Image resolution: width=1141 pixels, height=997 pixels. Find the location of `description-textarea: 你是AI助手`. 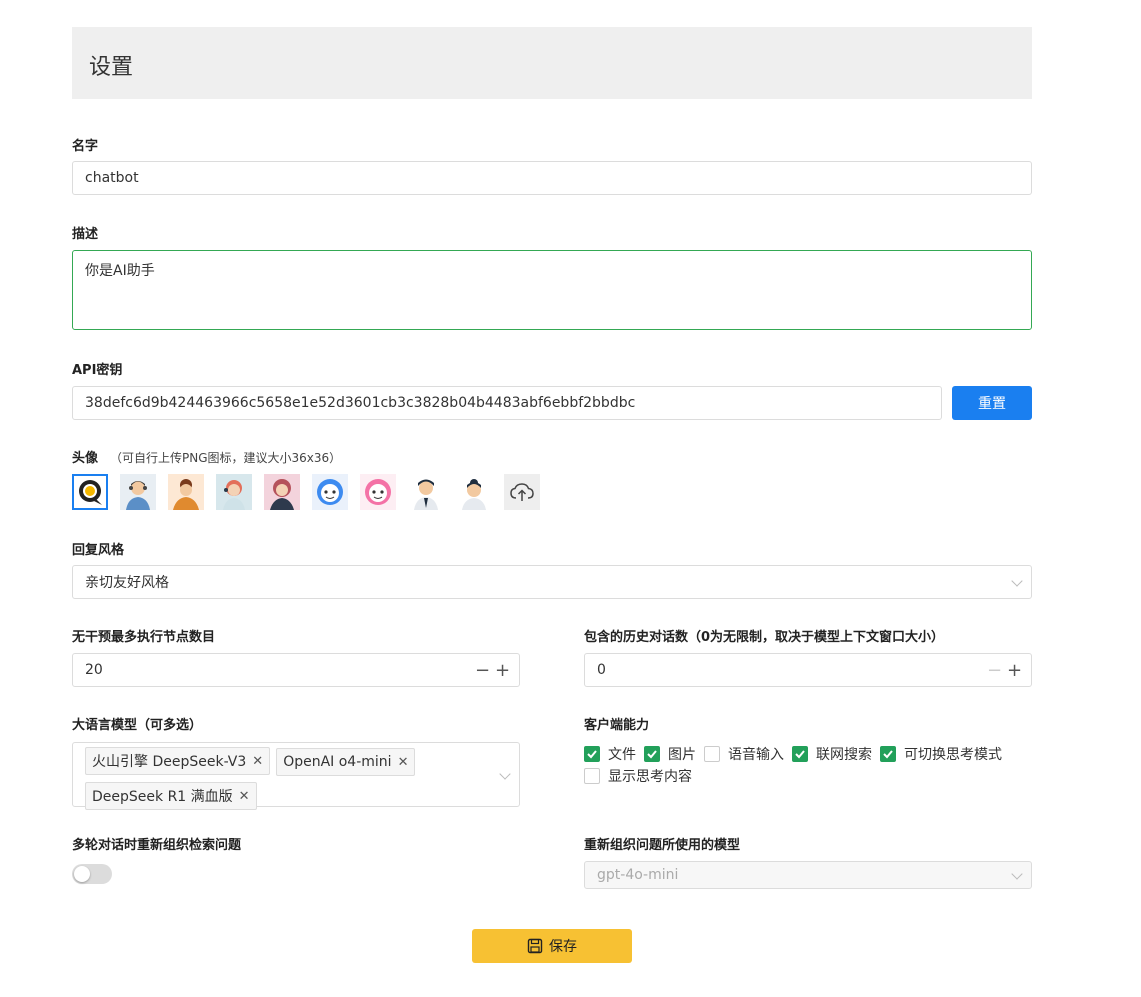

description-textarea: 你是AI助手 is located at coordinates (552, 290).